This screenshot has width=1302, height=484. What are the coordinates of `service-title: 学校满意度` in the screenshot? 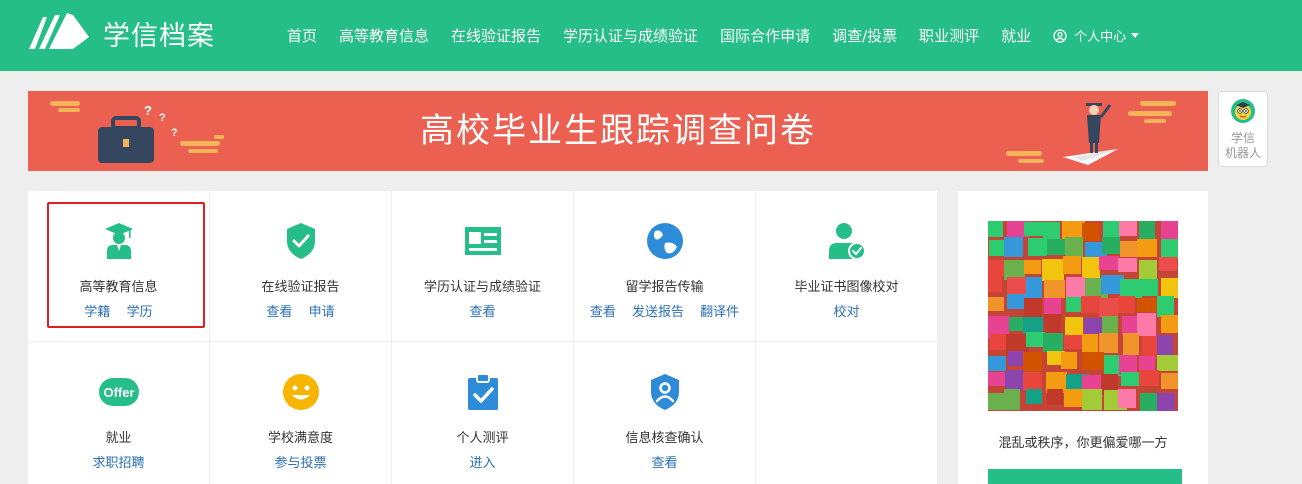 It's located at (300, 438).